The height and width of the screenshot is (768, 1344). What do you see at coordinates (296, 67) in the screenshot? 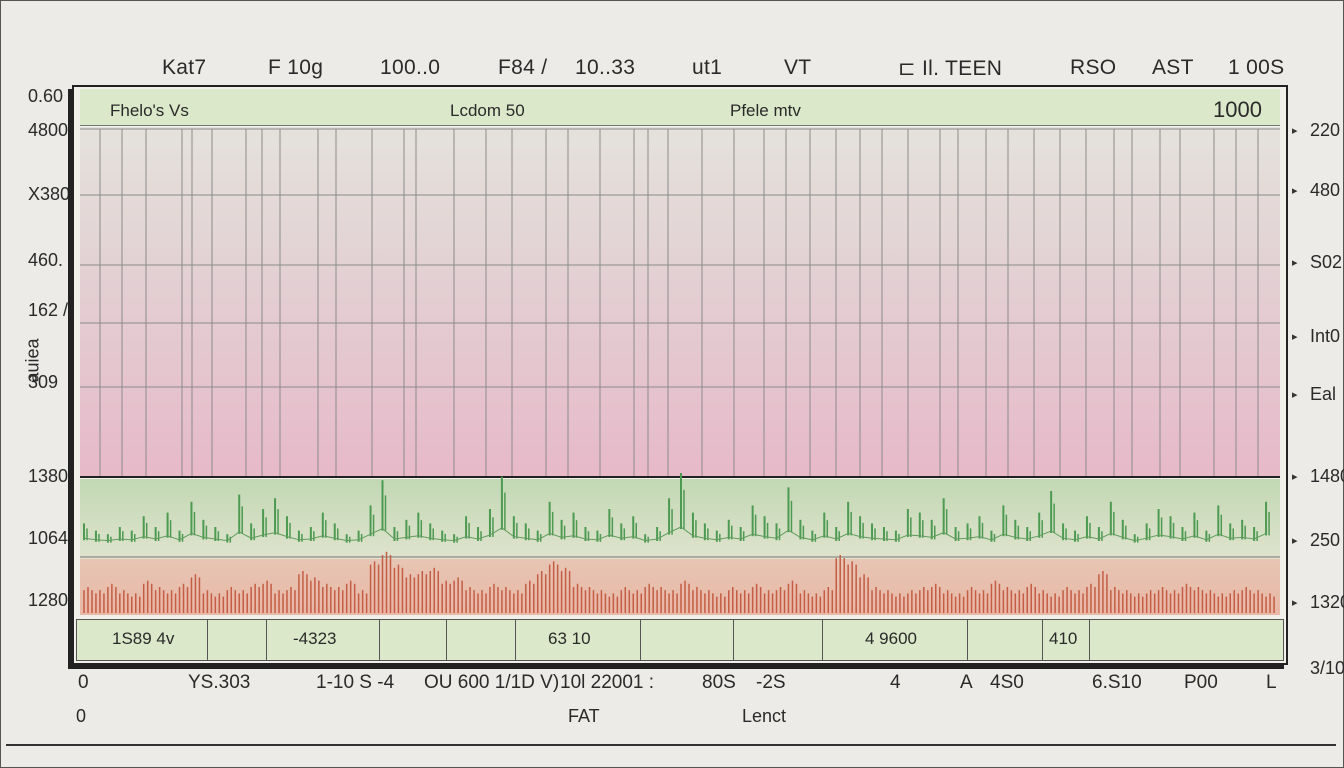
I see `header-label: F 10g` at bounding box center [296, 67].